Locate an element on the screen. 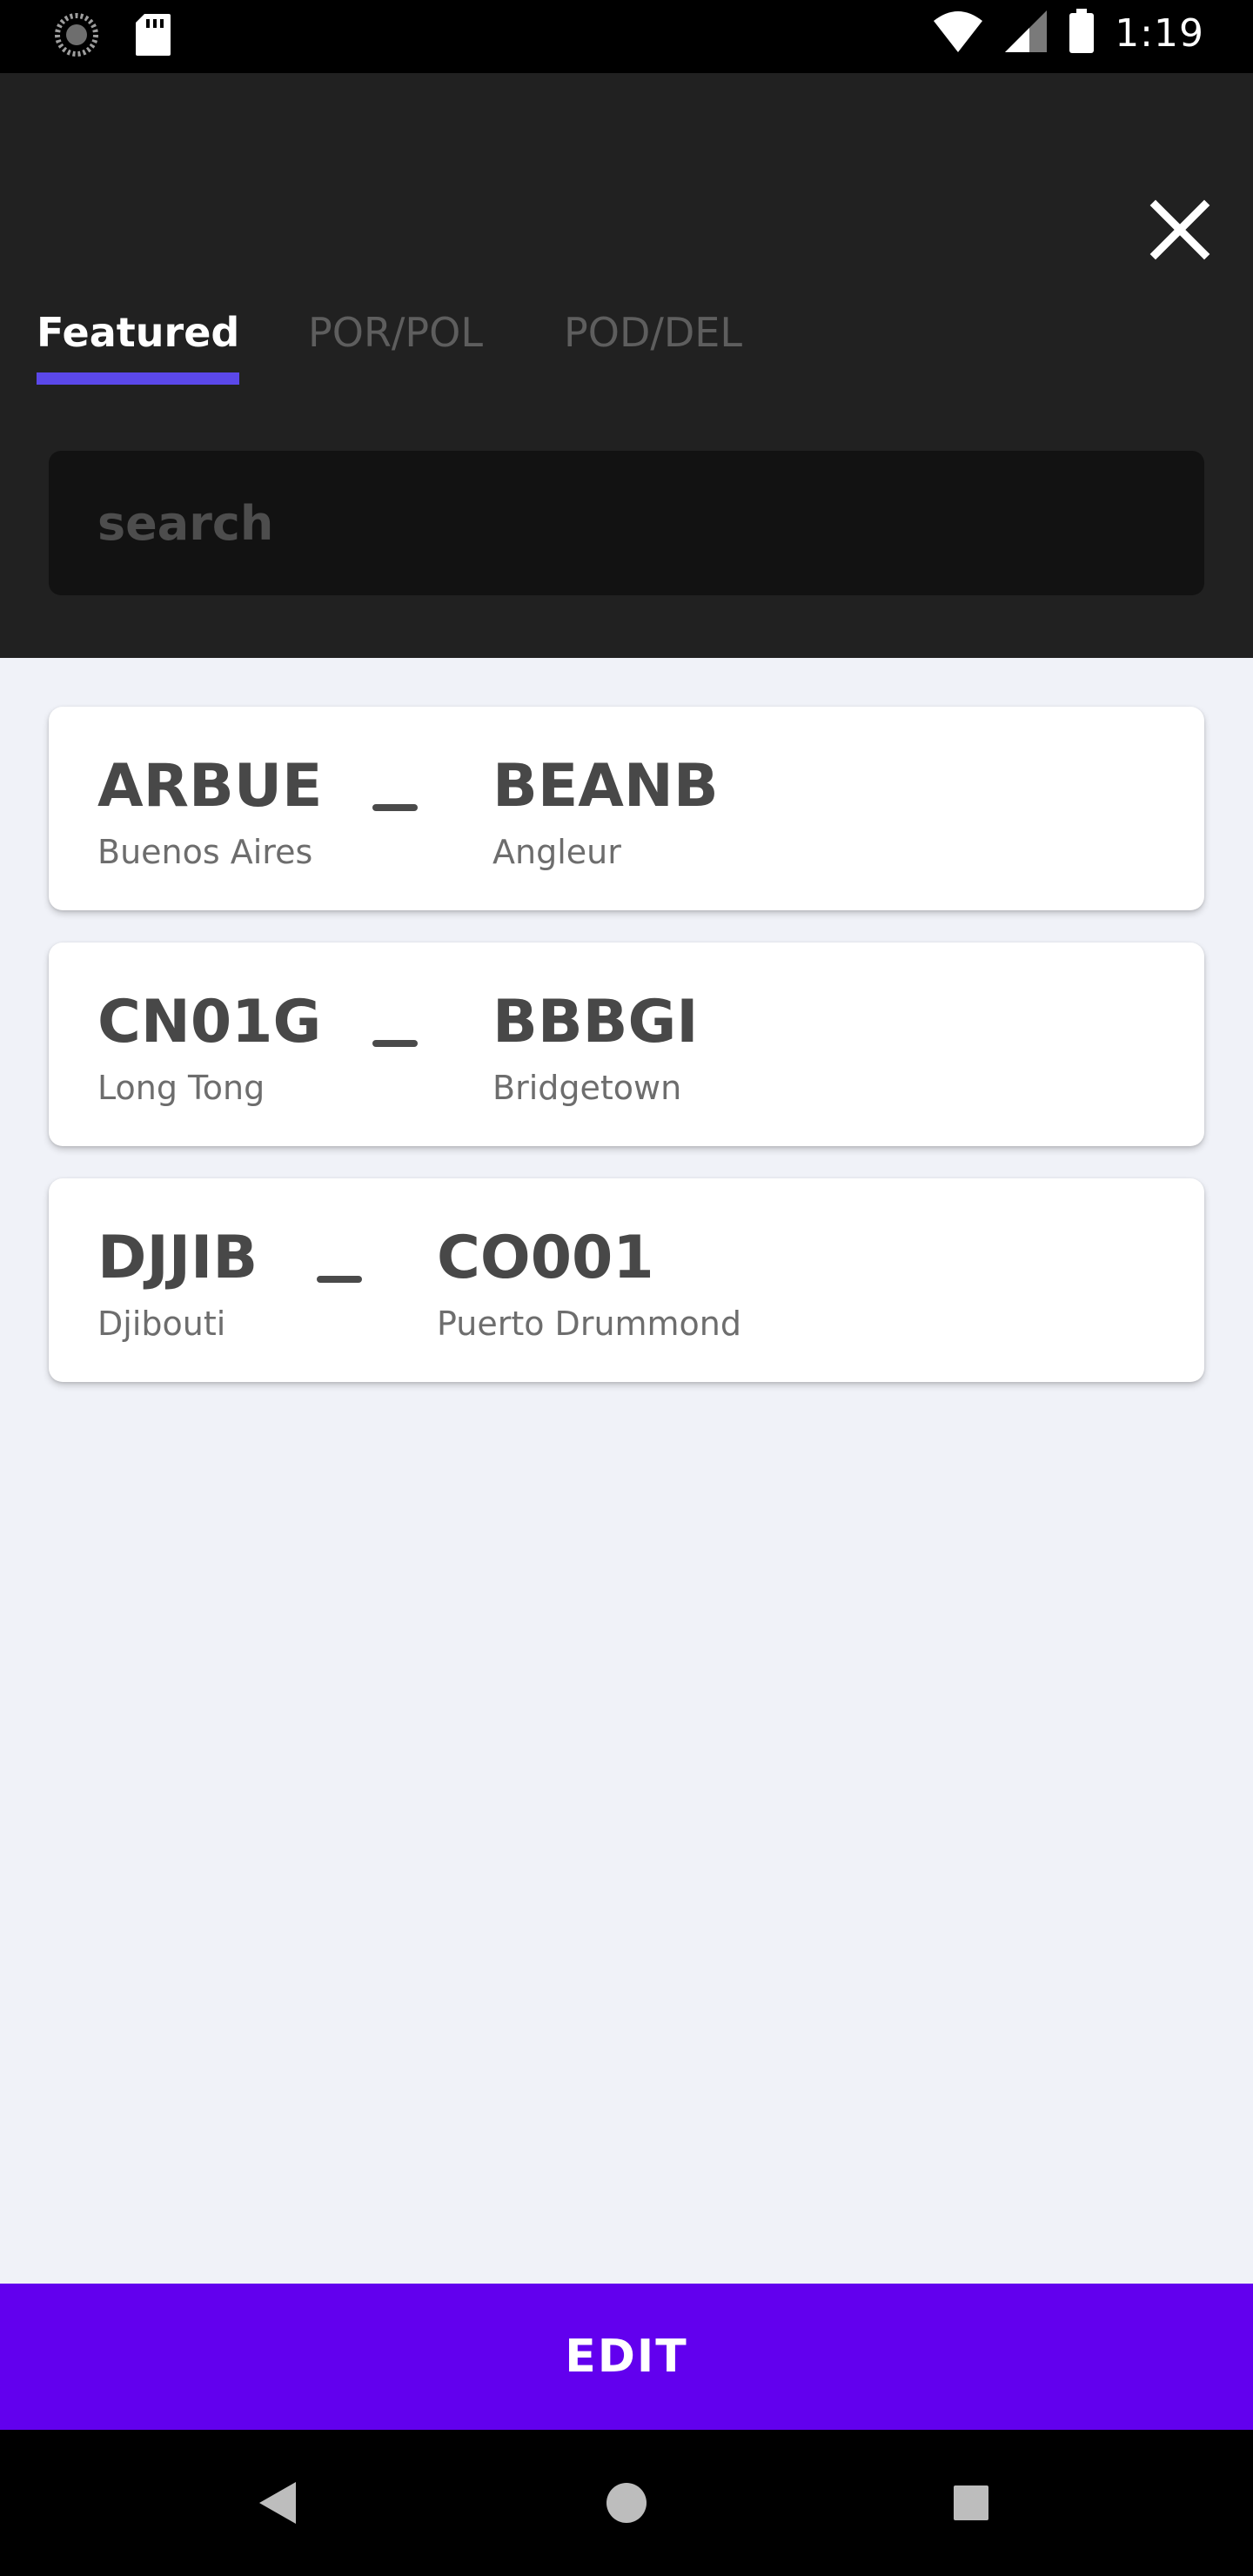 This screenshot has height=2576, width=1253. origin-city: Buenos Aires is located at coordinates (205, 852).